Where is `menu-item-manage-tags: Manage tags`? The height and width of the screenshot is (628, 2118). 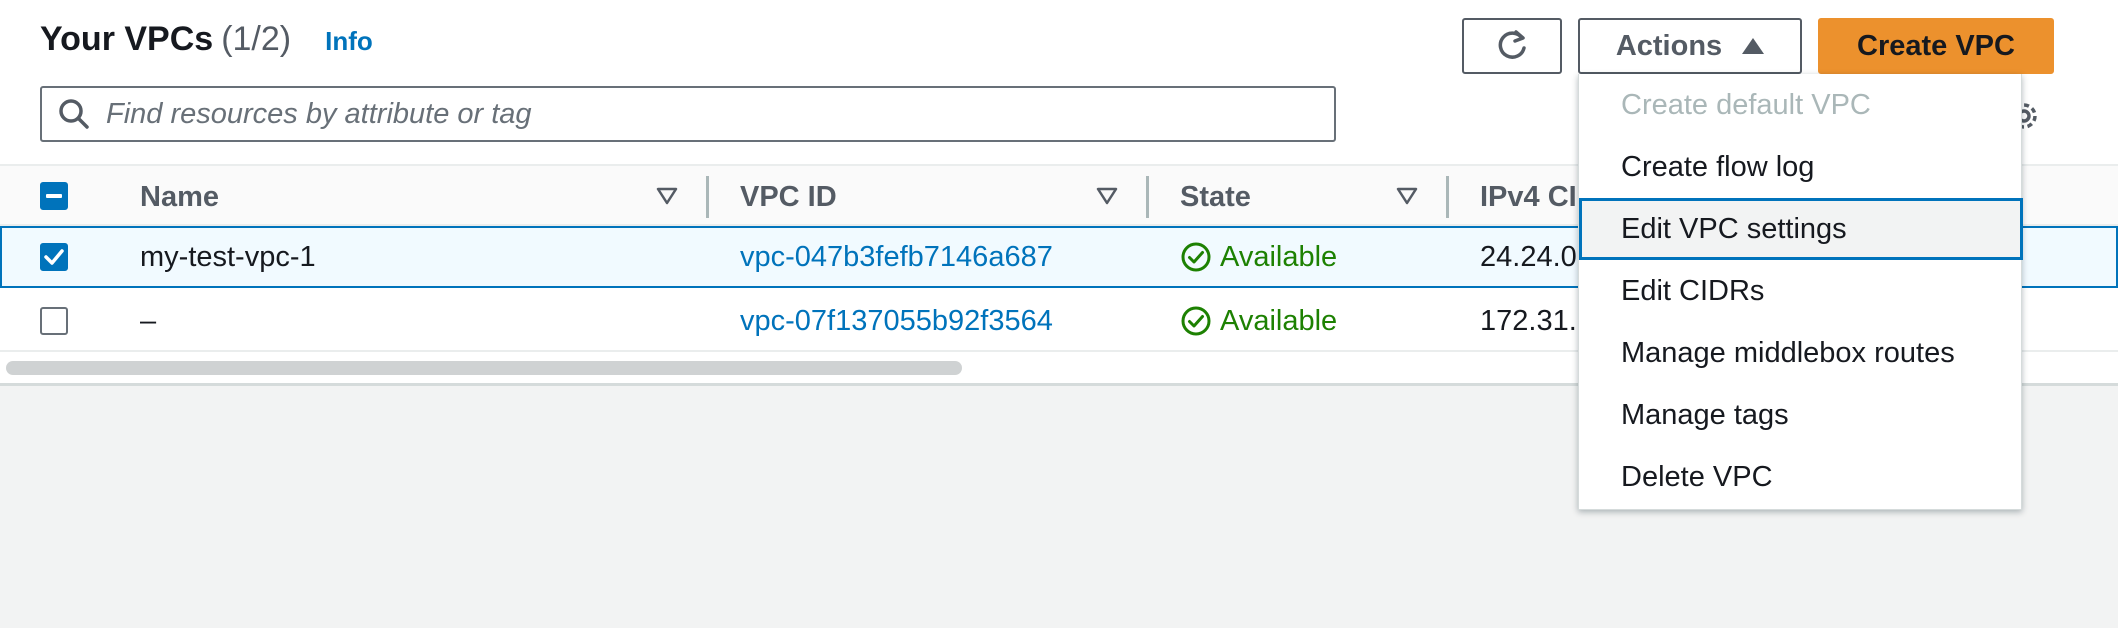 menu-item-manage-tags: Manage tags is located at coordinates (1801, 415).